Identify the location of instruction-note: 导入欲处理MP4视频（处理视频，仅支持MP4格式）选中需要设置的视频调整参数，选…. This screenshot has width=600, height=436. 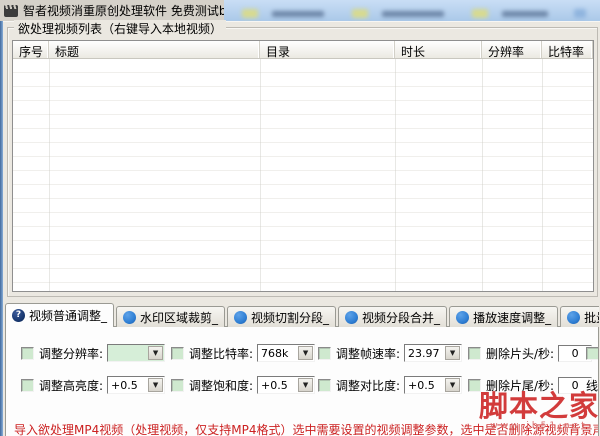
(306, 429).